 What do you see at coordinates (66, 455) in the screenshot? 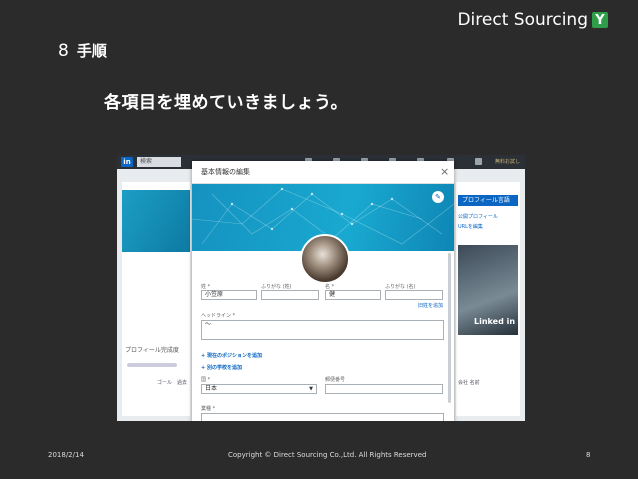
I see `footer-date: 2018/2/14` at bounding box center [66, 455].